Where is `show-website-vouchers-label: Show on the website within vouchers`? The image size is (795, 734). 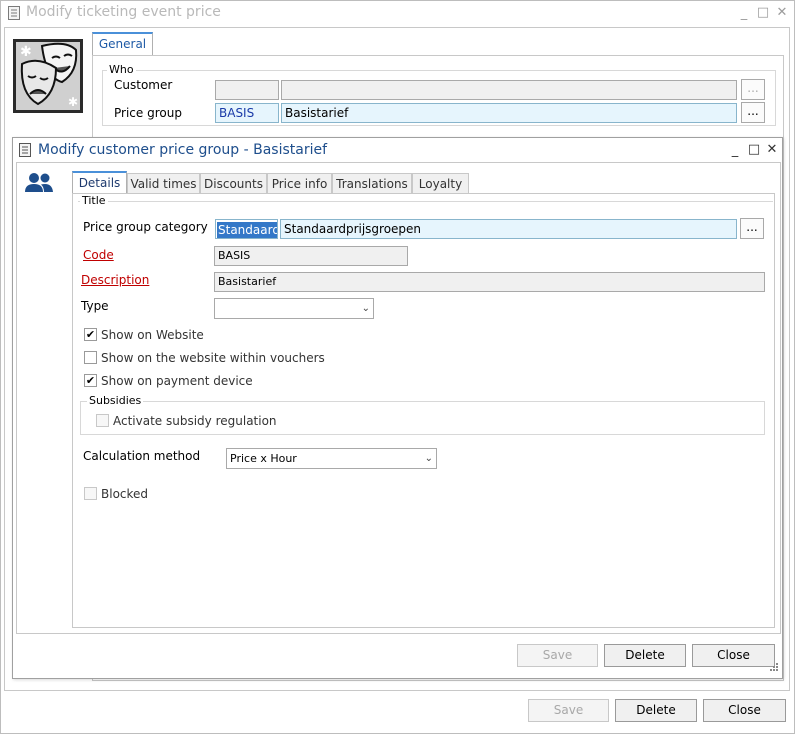
show-website-vouchers-label: Show on the website within vouchers is located at coordinates (213, 358).